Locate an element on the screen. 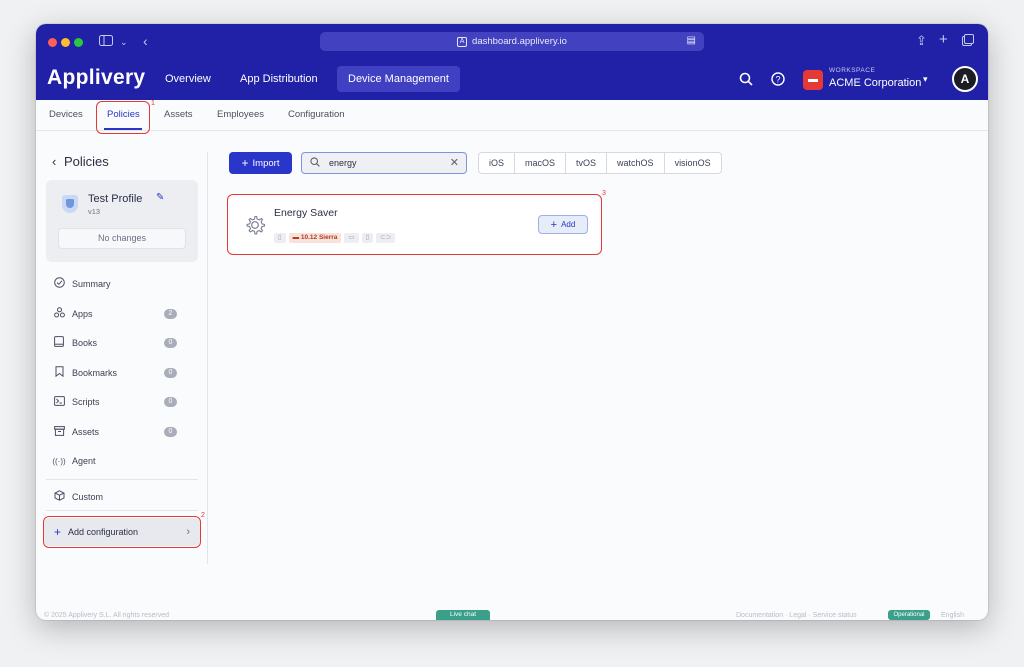 The height and width of the screenshot is (667, 1024). sidebar-item-bookmarks: Bookmarks is located at coordinates (84, 373).